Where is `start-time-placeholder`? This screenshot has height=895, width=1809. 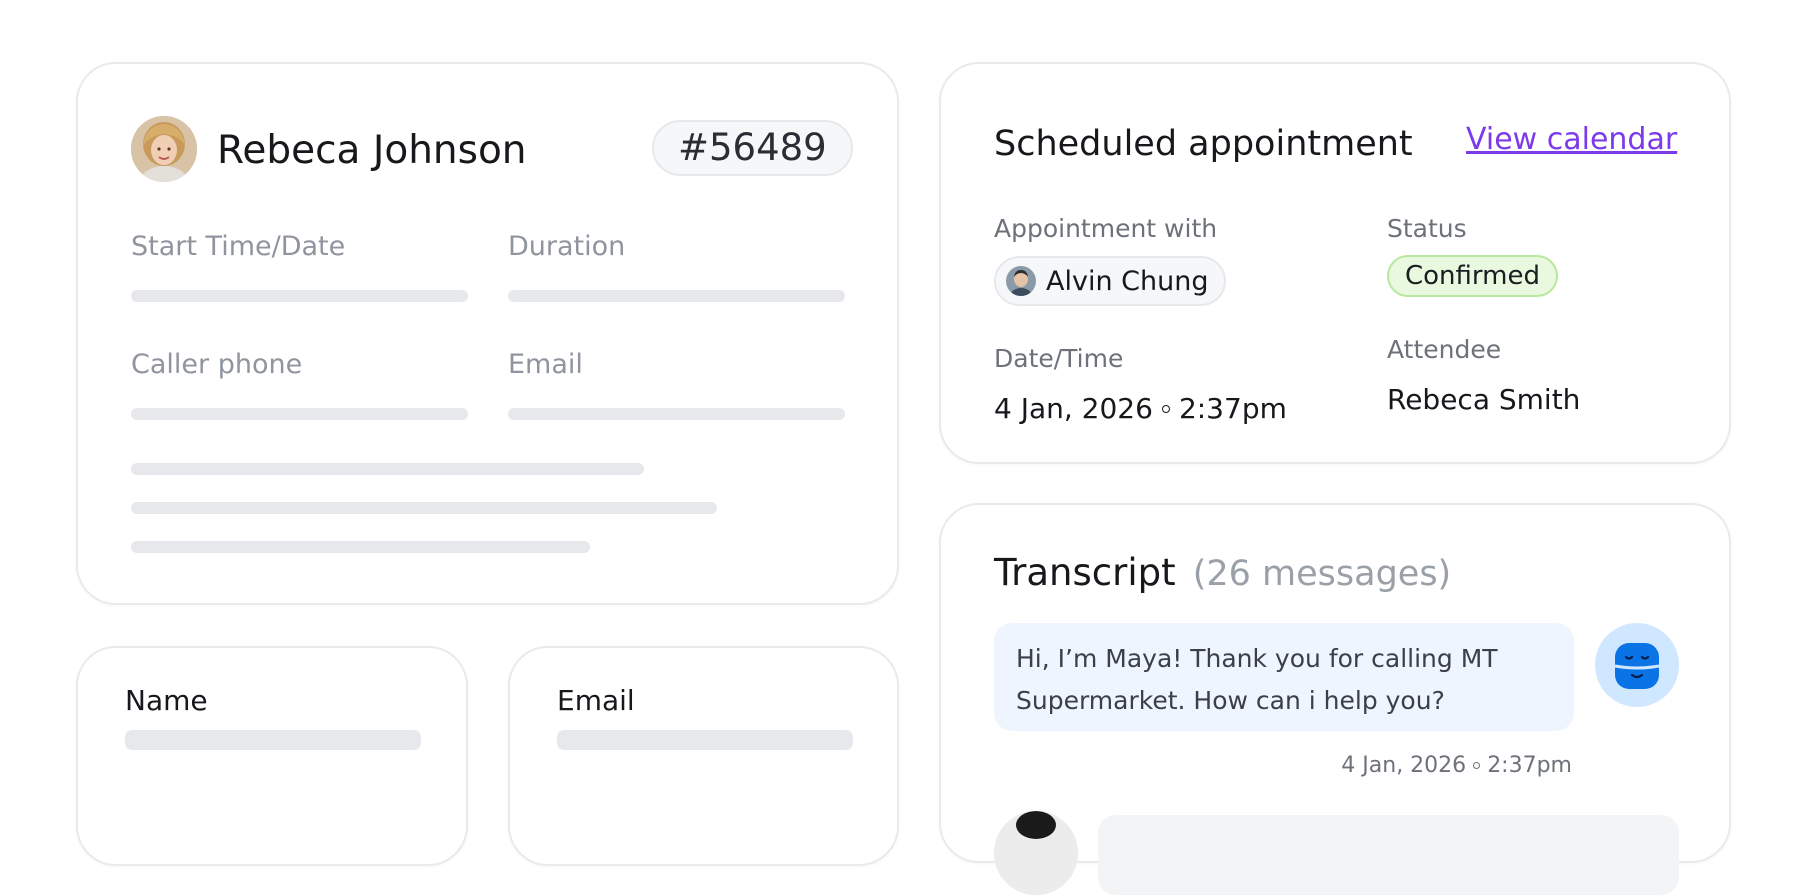 start-time-placeholder is located at coordinates (299, 296).